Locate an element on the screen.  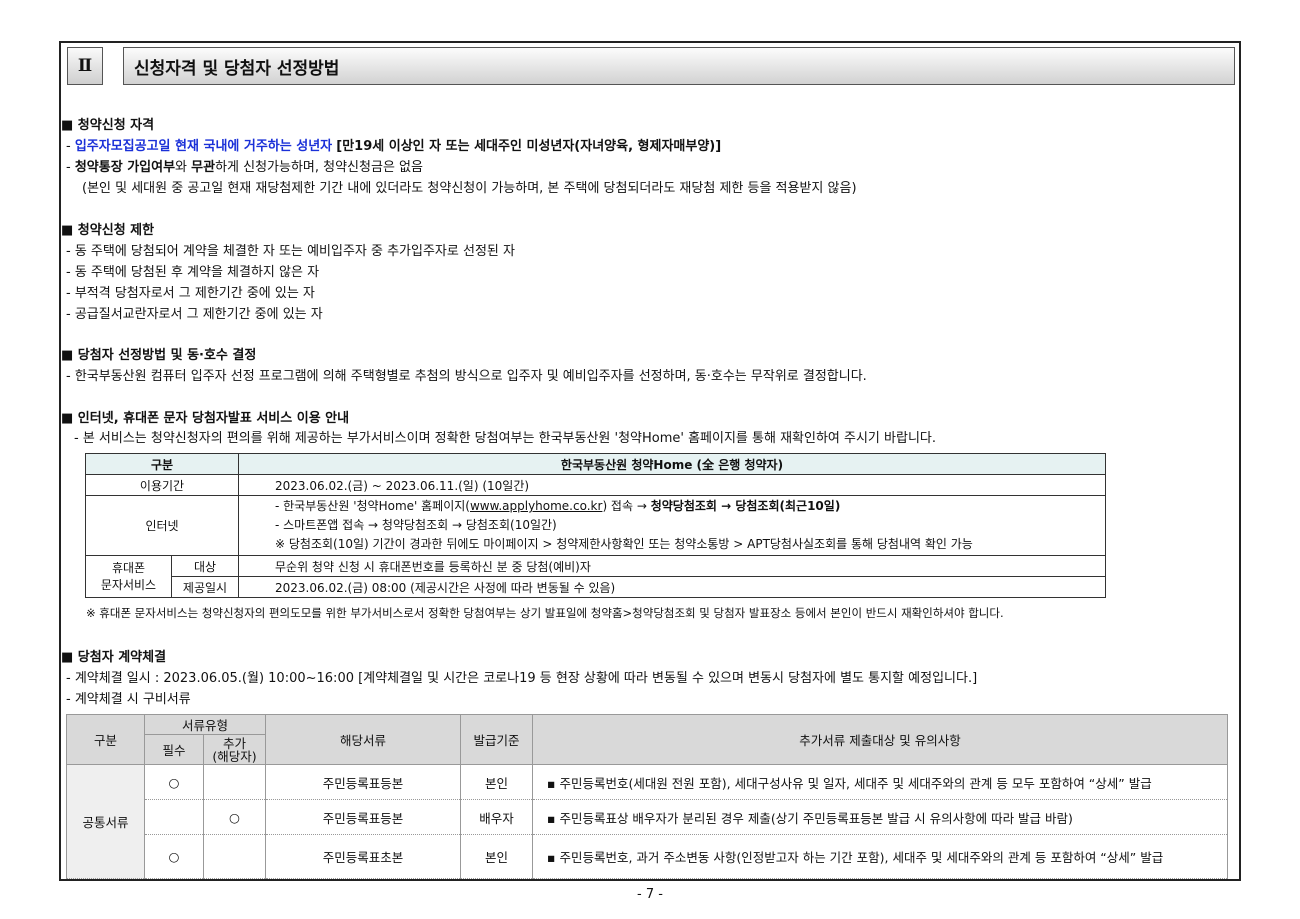
regardless-text: 무관 is located at coordinates (203, 167).